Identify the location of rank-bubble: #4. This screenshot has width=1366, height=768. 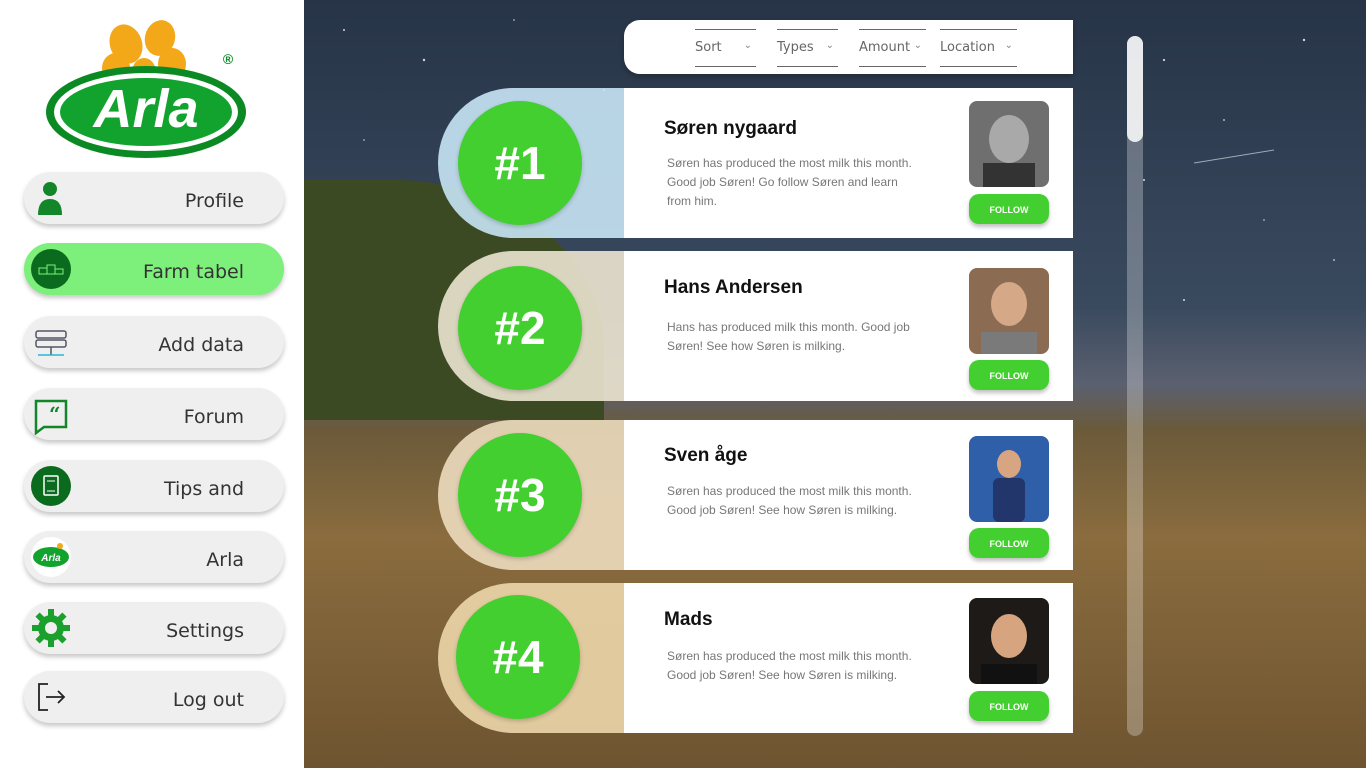
(538, 658).